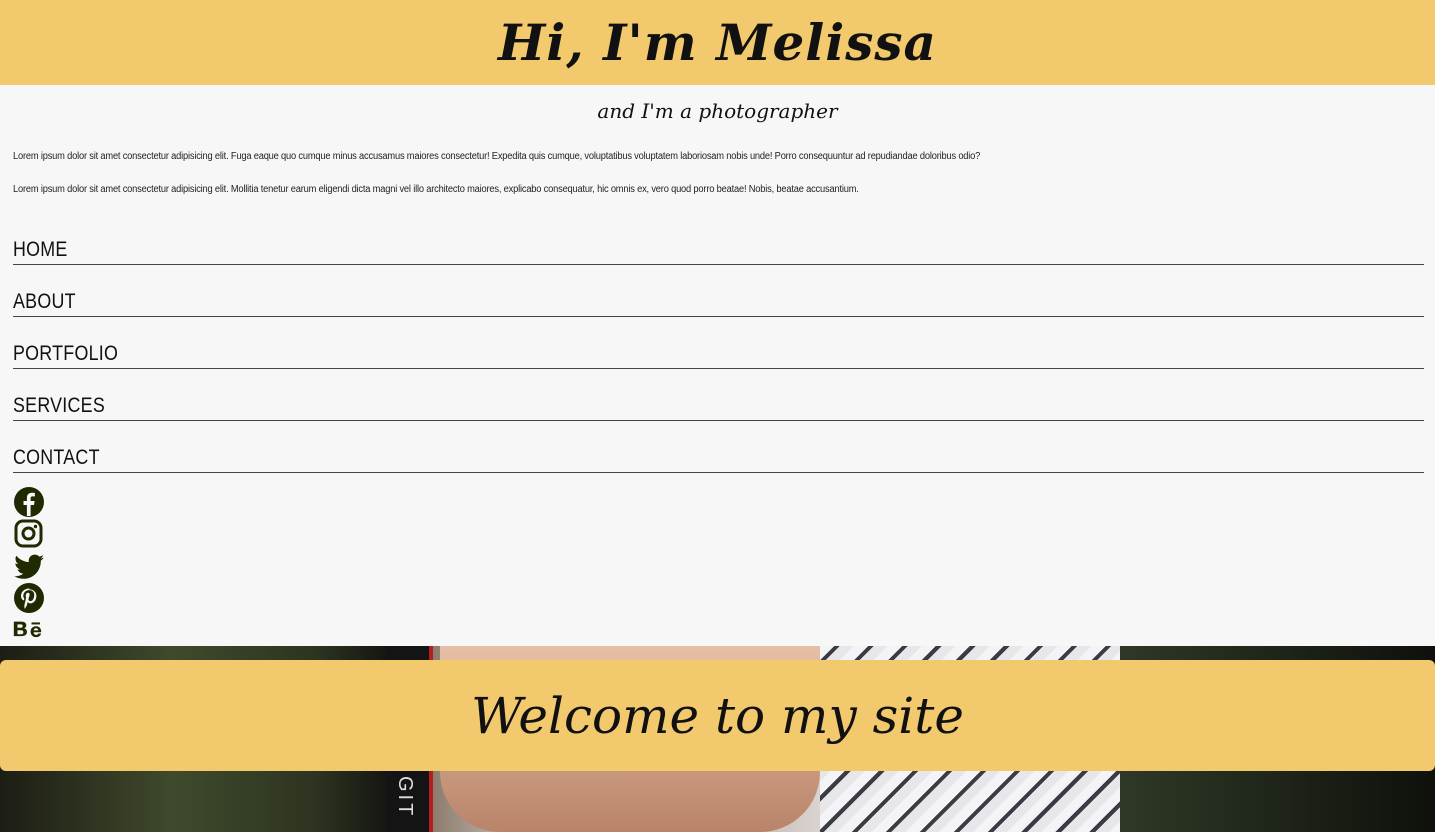 The height and width of the screenshot is (832, 1435). What do you see at coordinates (717, 111) in the screenshot?
I see `site-subtitle: and I'm a photographer` at bounding box center [717, 111].